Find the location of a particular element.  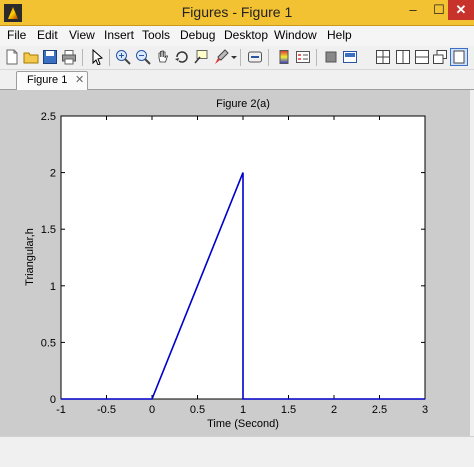

menu-insert: Insert is located at coordinates (119, 35).